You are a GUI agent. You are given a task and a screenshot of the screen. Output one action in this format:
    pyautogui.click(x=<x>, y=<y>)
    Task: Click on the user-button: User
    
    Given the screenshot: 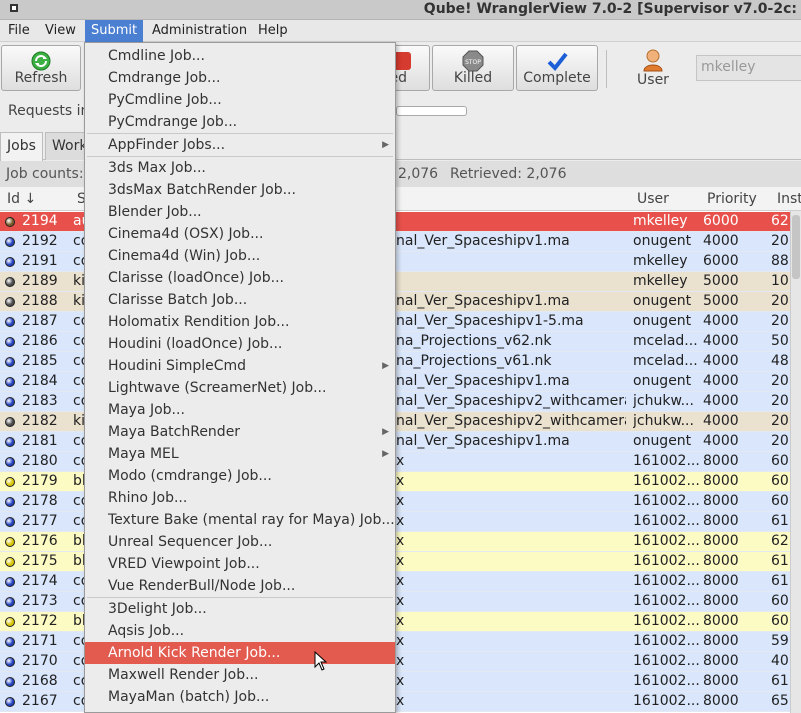 What is the action you would take?
    pyautogui.click(x=653, y=69)
    